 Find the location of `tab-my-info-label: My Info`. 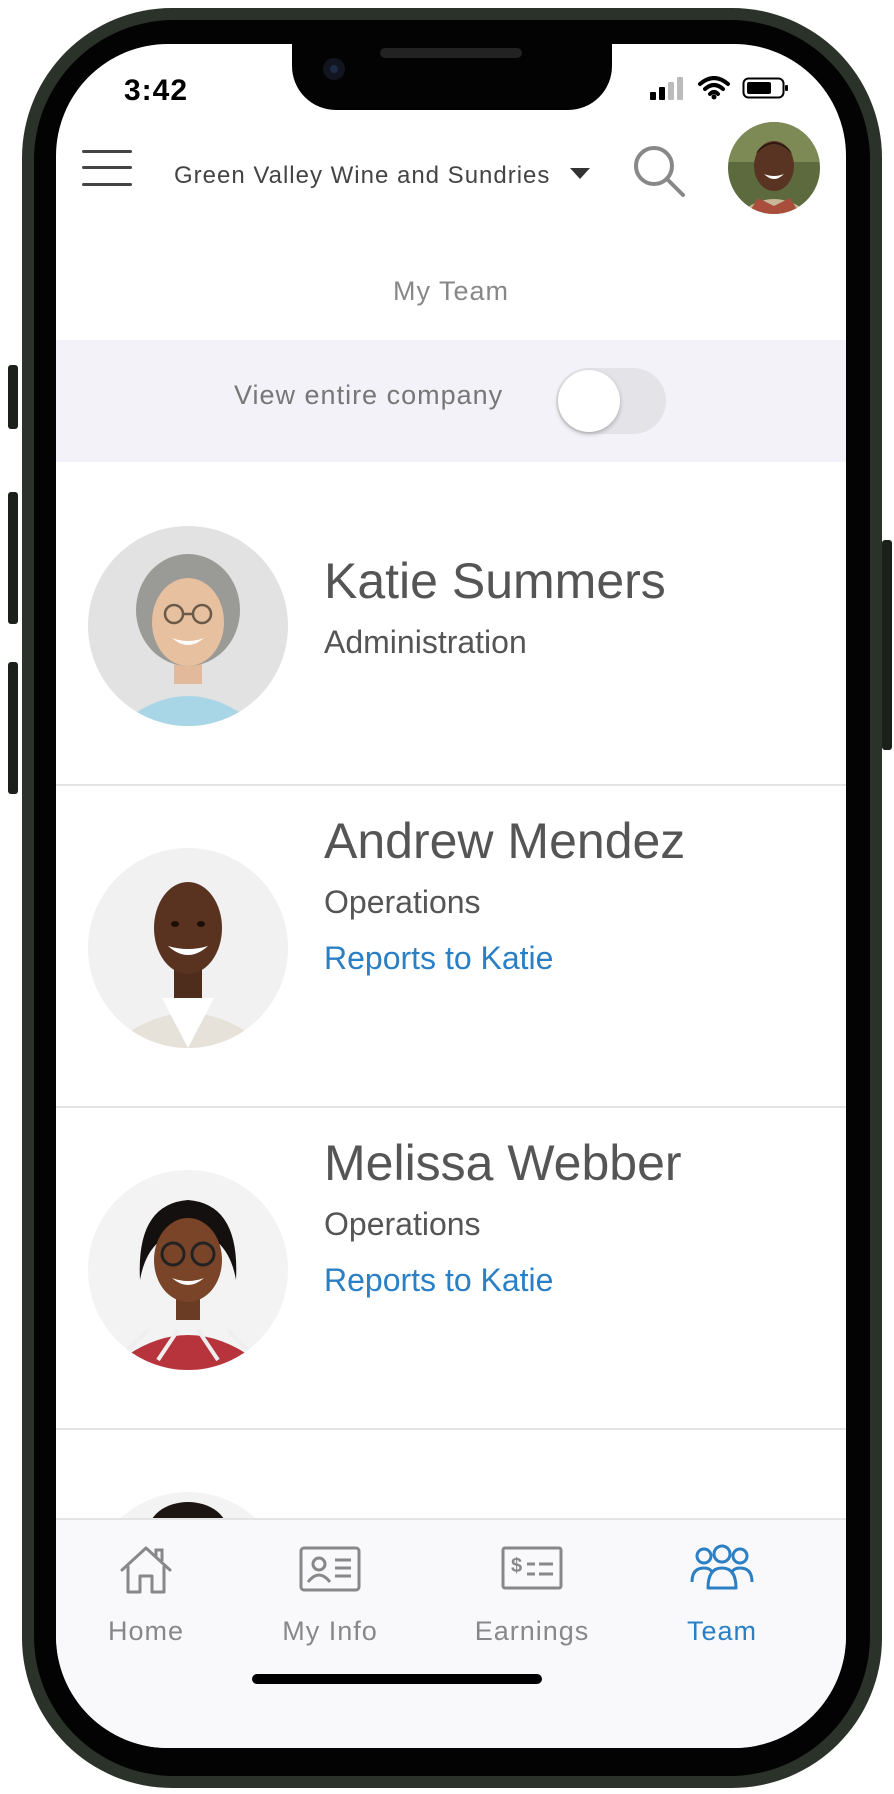

tab-my-info-label: My Info is located at coordinates (330, 1631).